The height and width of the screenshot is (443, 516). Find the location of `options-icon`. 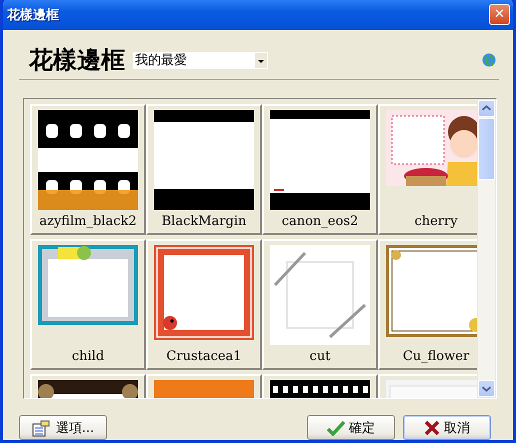

options-icon is located at coordinates (42, 427).